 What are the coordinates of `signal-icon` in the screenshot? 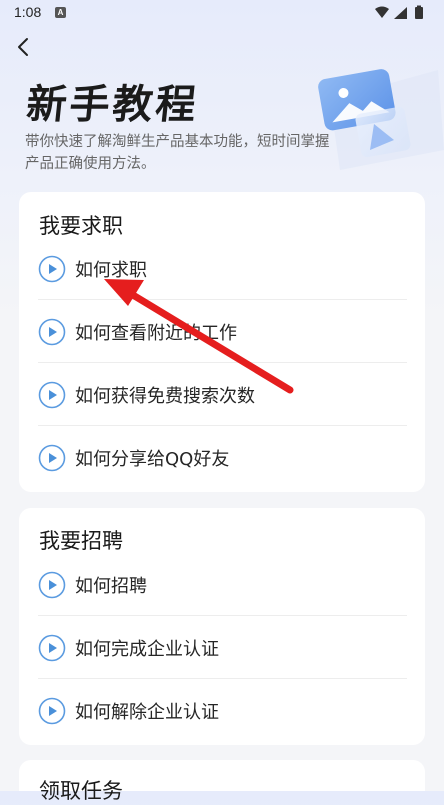 It's located at (400, 13).